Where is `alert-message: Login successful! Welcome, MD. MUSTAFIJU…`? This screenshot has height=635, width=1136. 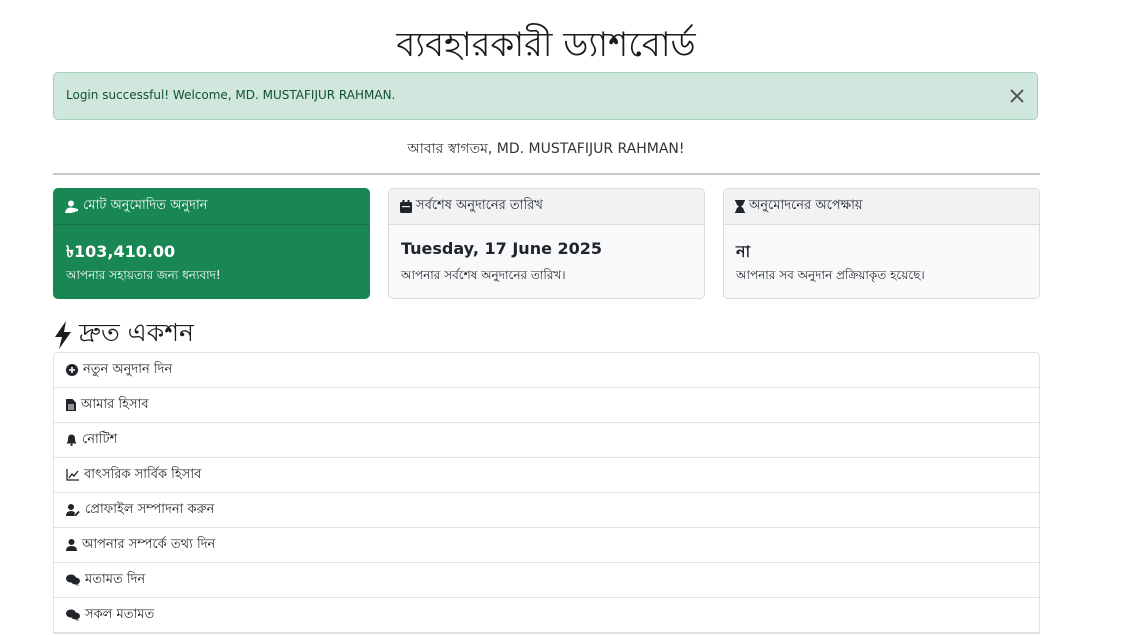 alert-message: Login successful! Welcome, MD. MUSTAFIJU… is located at coordinates (231, 95).